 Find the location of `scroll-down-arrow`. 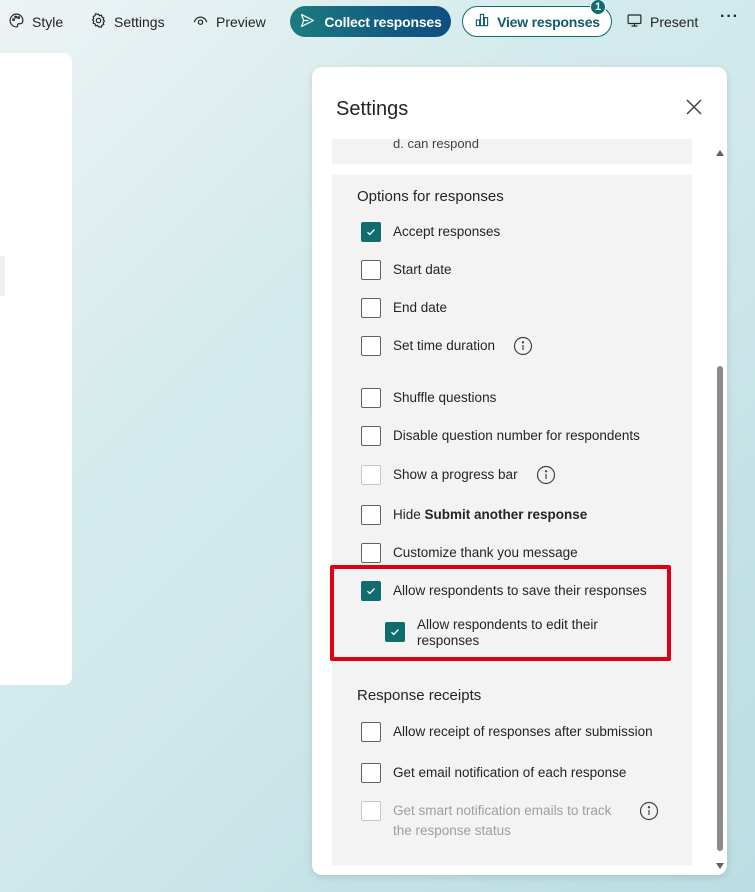

scroll-down-arrow is located at coordinates (720, 863).